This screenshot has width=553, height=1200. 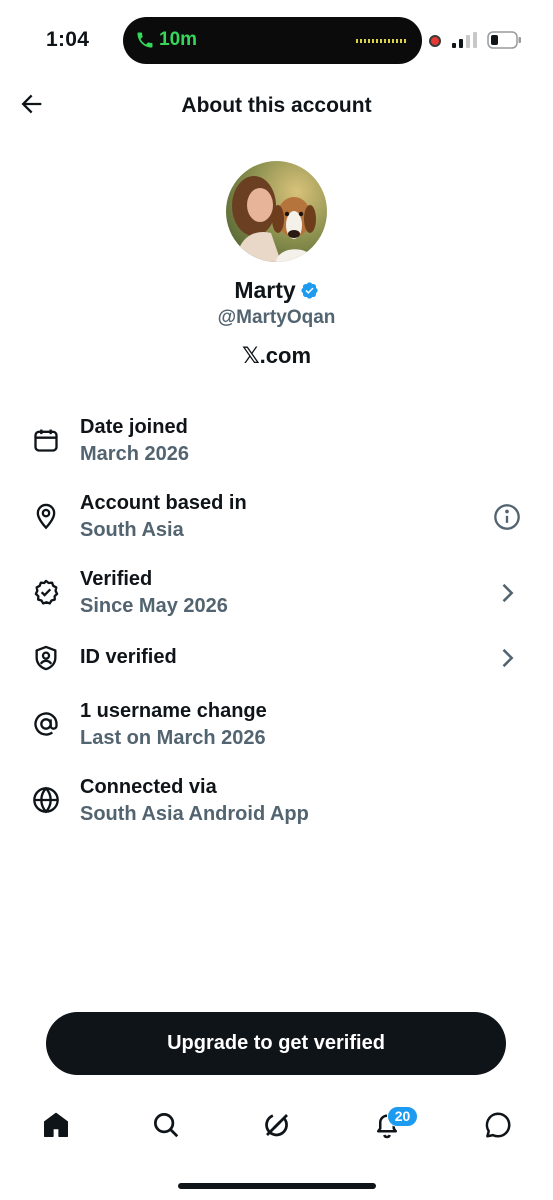 What do you see at coordinates (276, 443) in the screenshot?
I see `info-item-date-joined: Date joined March 2026` at bounding box center [276, 443].